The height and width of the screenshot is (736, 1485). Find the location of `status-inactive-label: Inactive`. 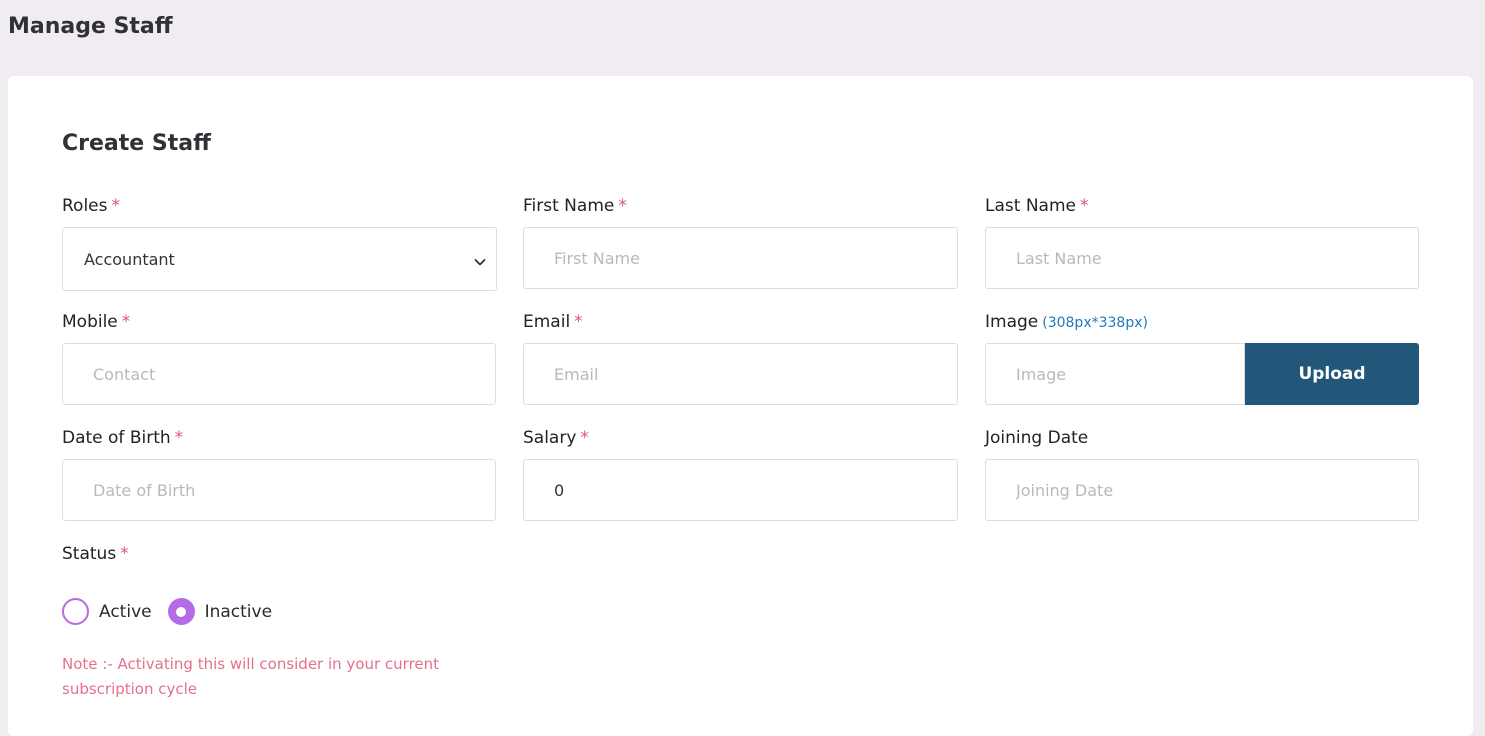

status-inactive-label: Inactive is located at coordinates (238, 612).